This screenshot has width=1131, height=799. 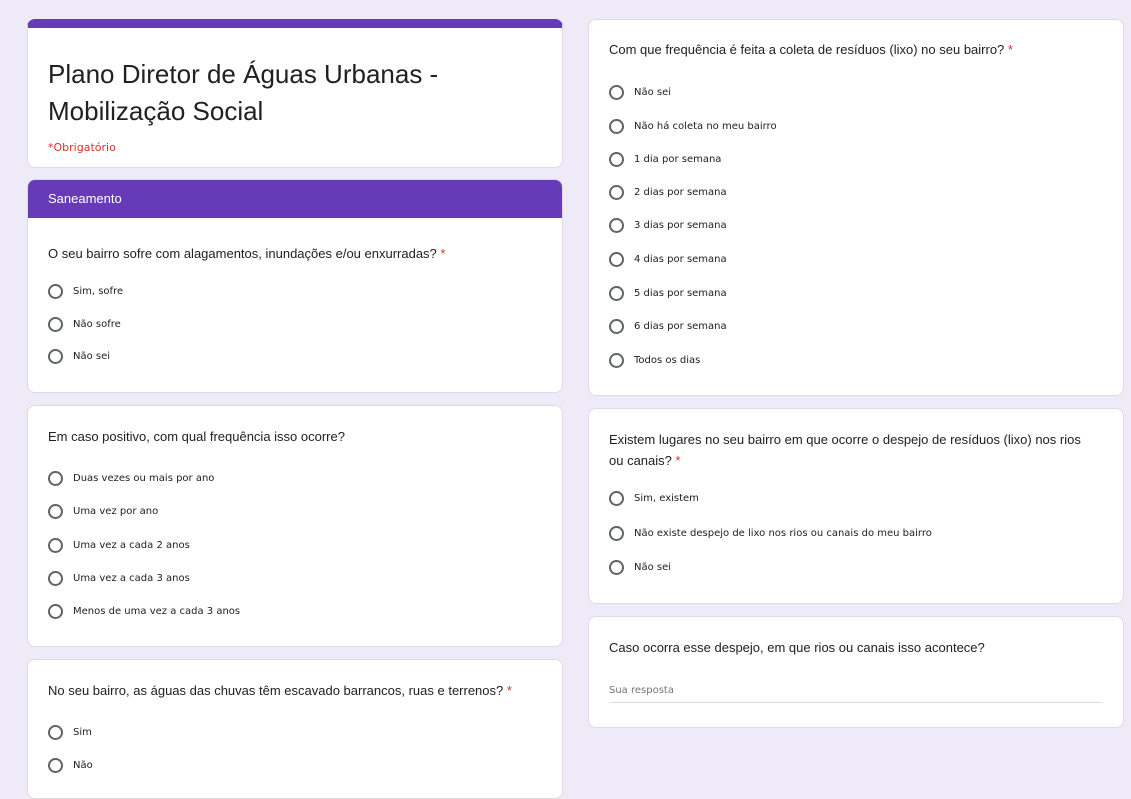 I want to click on radio-option: Não há coleta no meu bairro, so click(x=693, y=126).